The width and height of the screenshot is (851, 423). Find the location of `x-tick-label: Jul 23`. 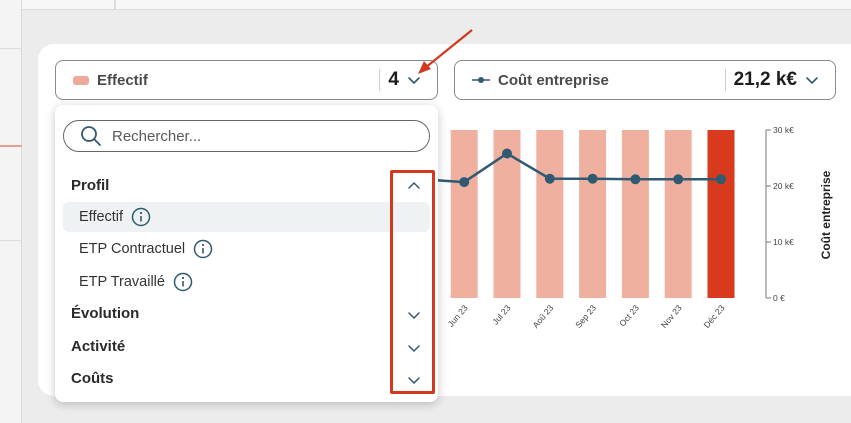

x-tick-label: Jul 23 is located at coordinates (501, 315).